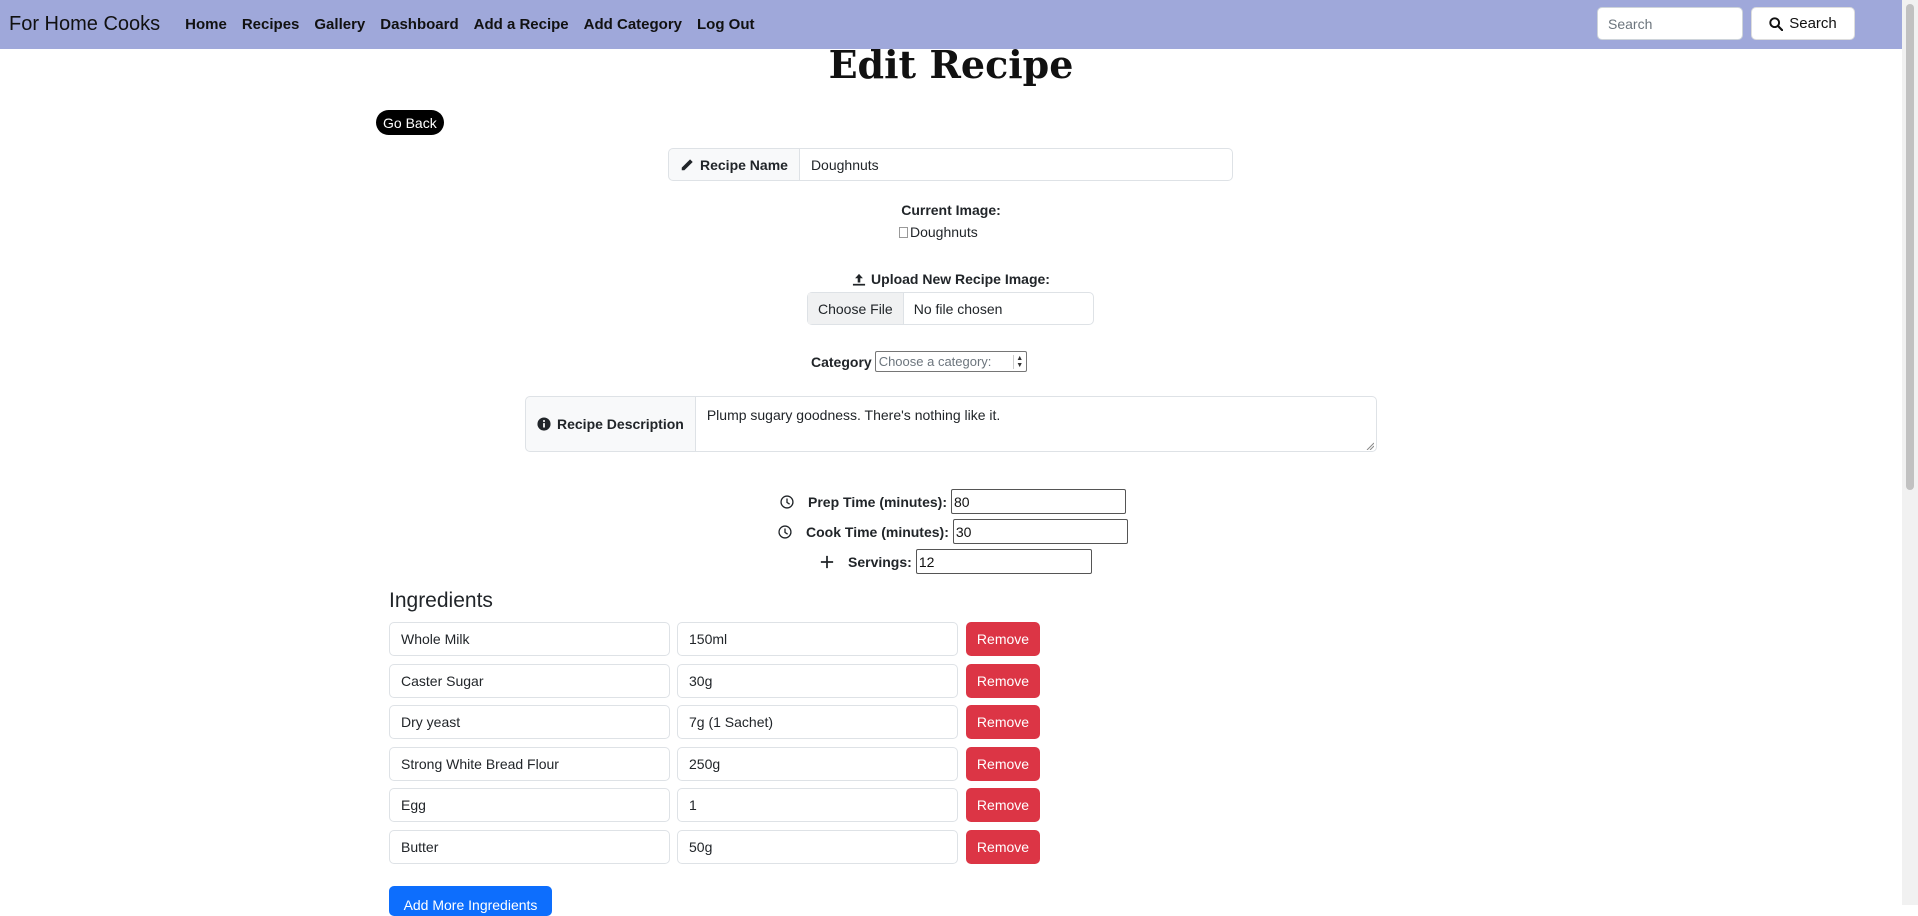 This screenshot has height=916, width=1918. Describe the element at coordinates (1040, 531) in the screenshot. I see `cook-time-input` at that location.